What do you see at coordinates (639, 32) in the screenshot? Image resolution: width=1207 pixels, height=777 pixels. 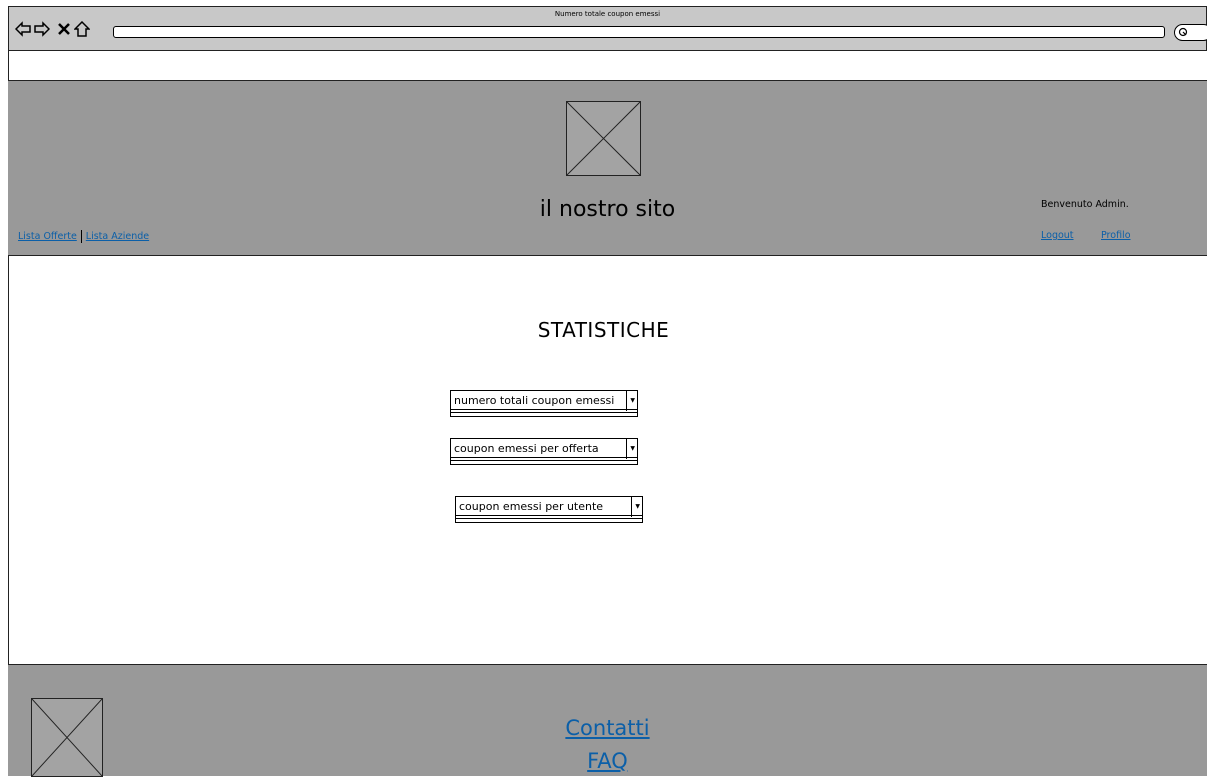 I see `address-bar` at bounding box center [639, 32].